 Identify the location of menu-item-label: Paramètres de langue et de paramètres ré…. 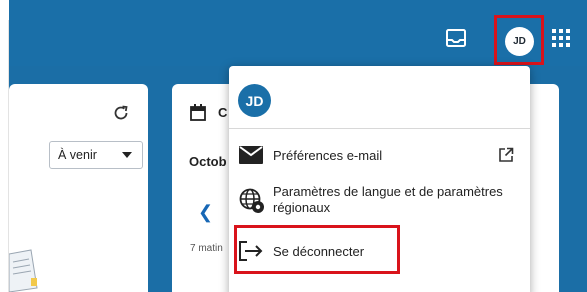
(388, 199).